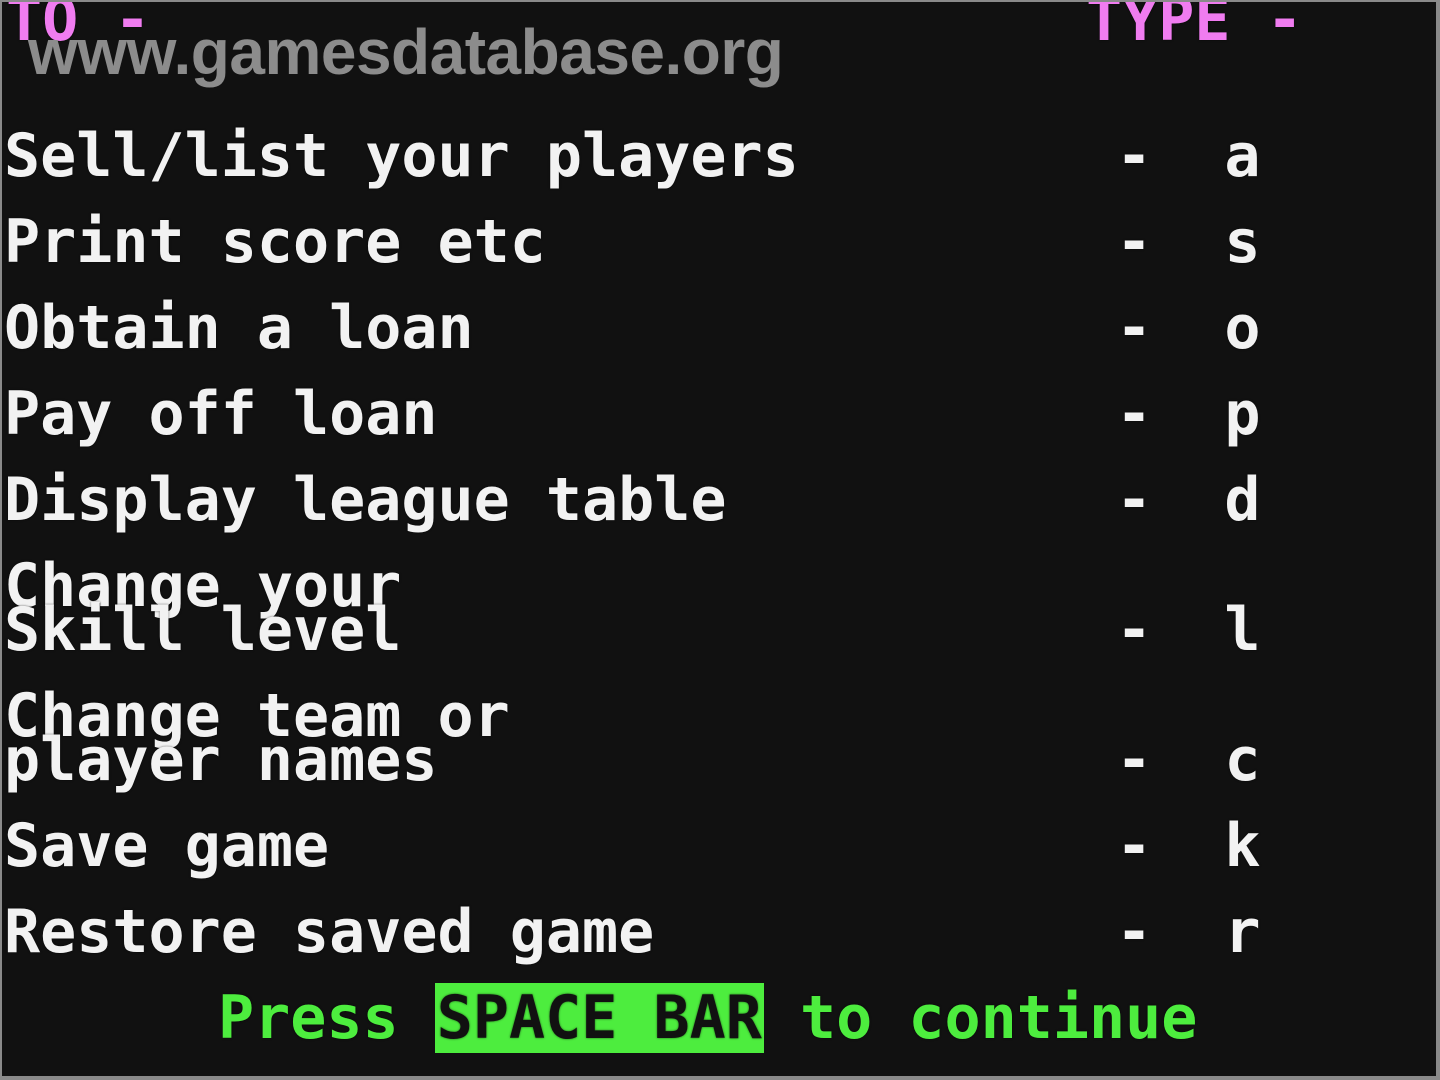 The width and height of the screenshot is (1440, 1080). What do you see at coordinates (1188, 846) in the screenshot?
I see `menu-item-save-game-key: -​ k` at bounding box center [1188, 846].